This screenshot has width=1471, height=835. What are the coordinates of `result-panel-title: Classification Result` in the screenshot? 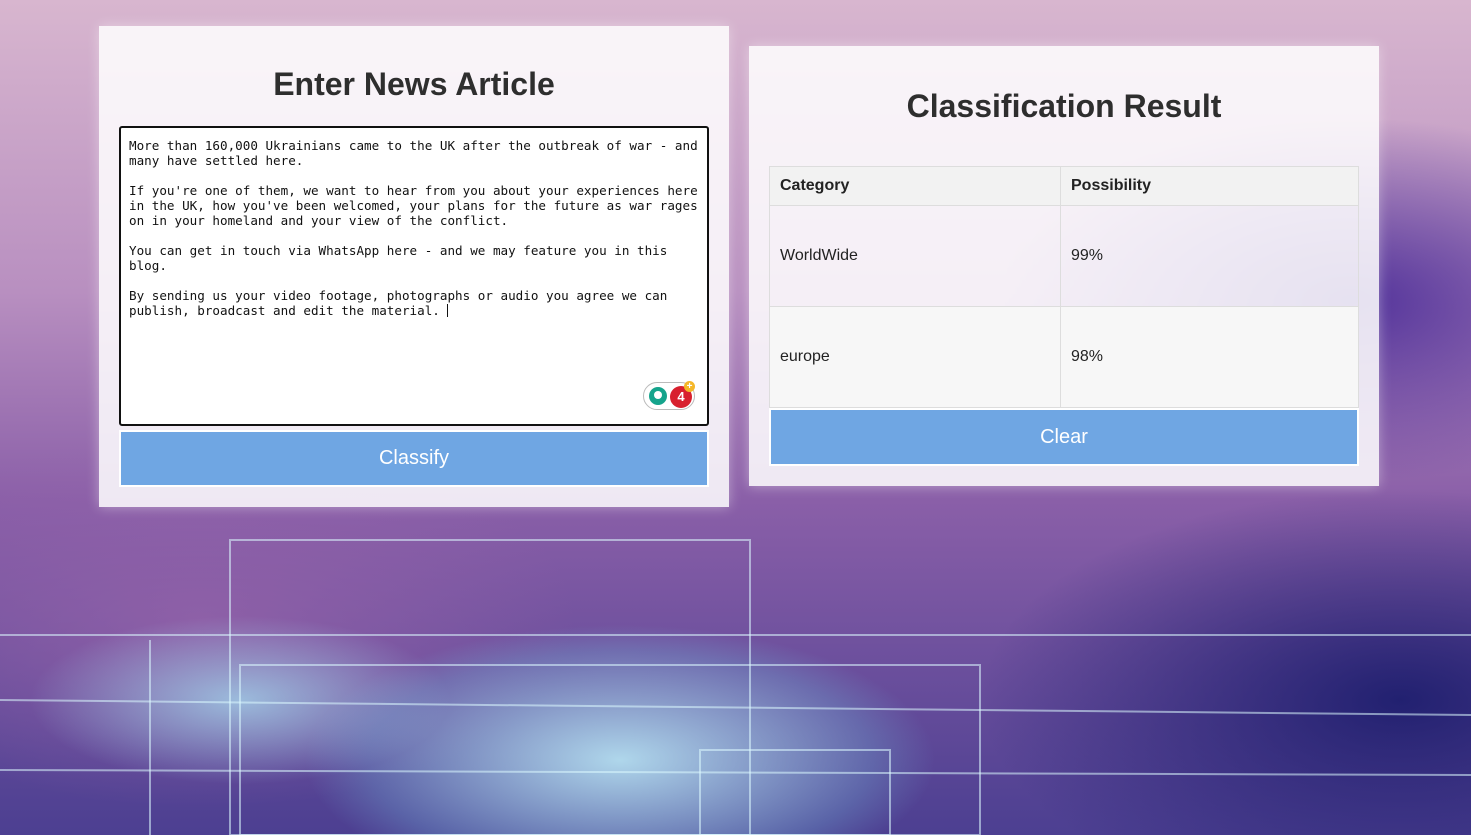 It's located at (1064, 106).